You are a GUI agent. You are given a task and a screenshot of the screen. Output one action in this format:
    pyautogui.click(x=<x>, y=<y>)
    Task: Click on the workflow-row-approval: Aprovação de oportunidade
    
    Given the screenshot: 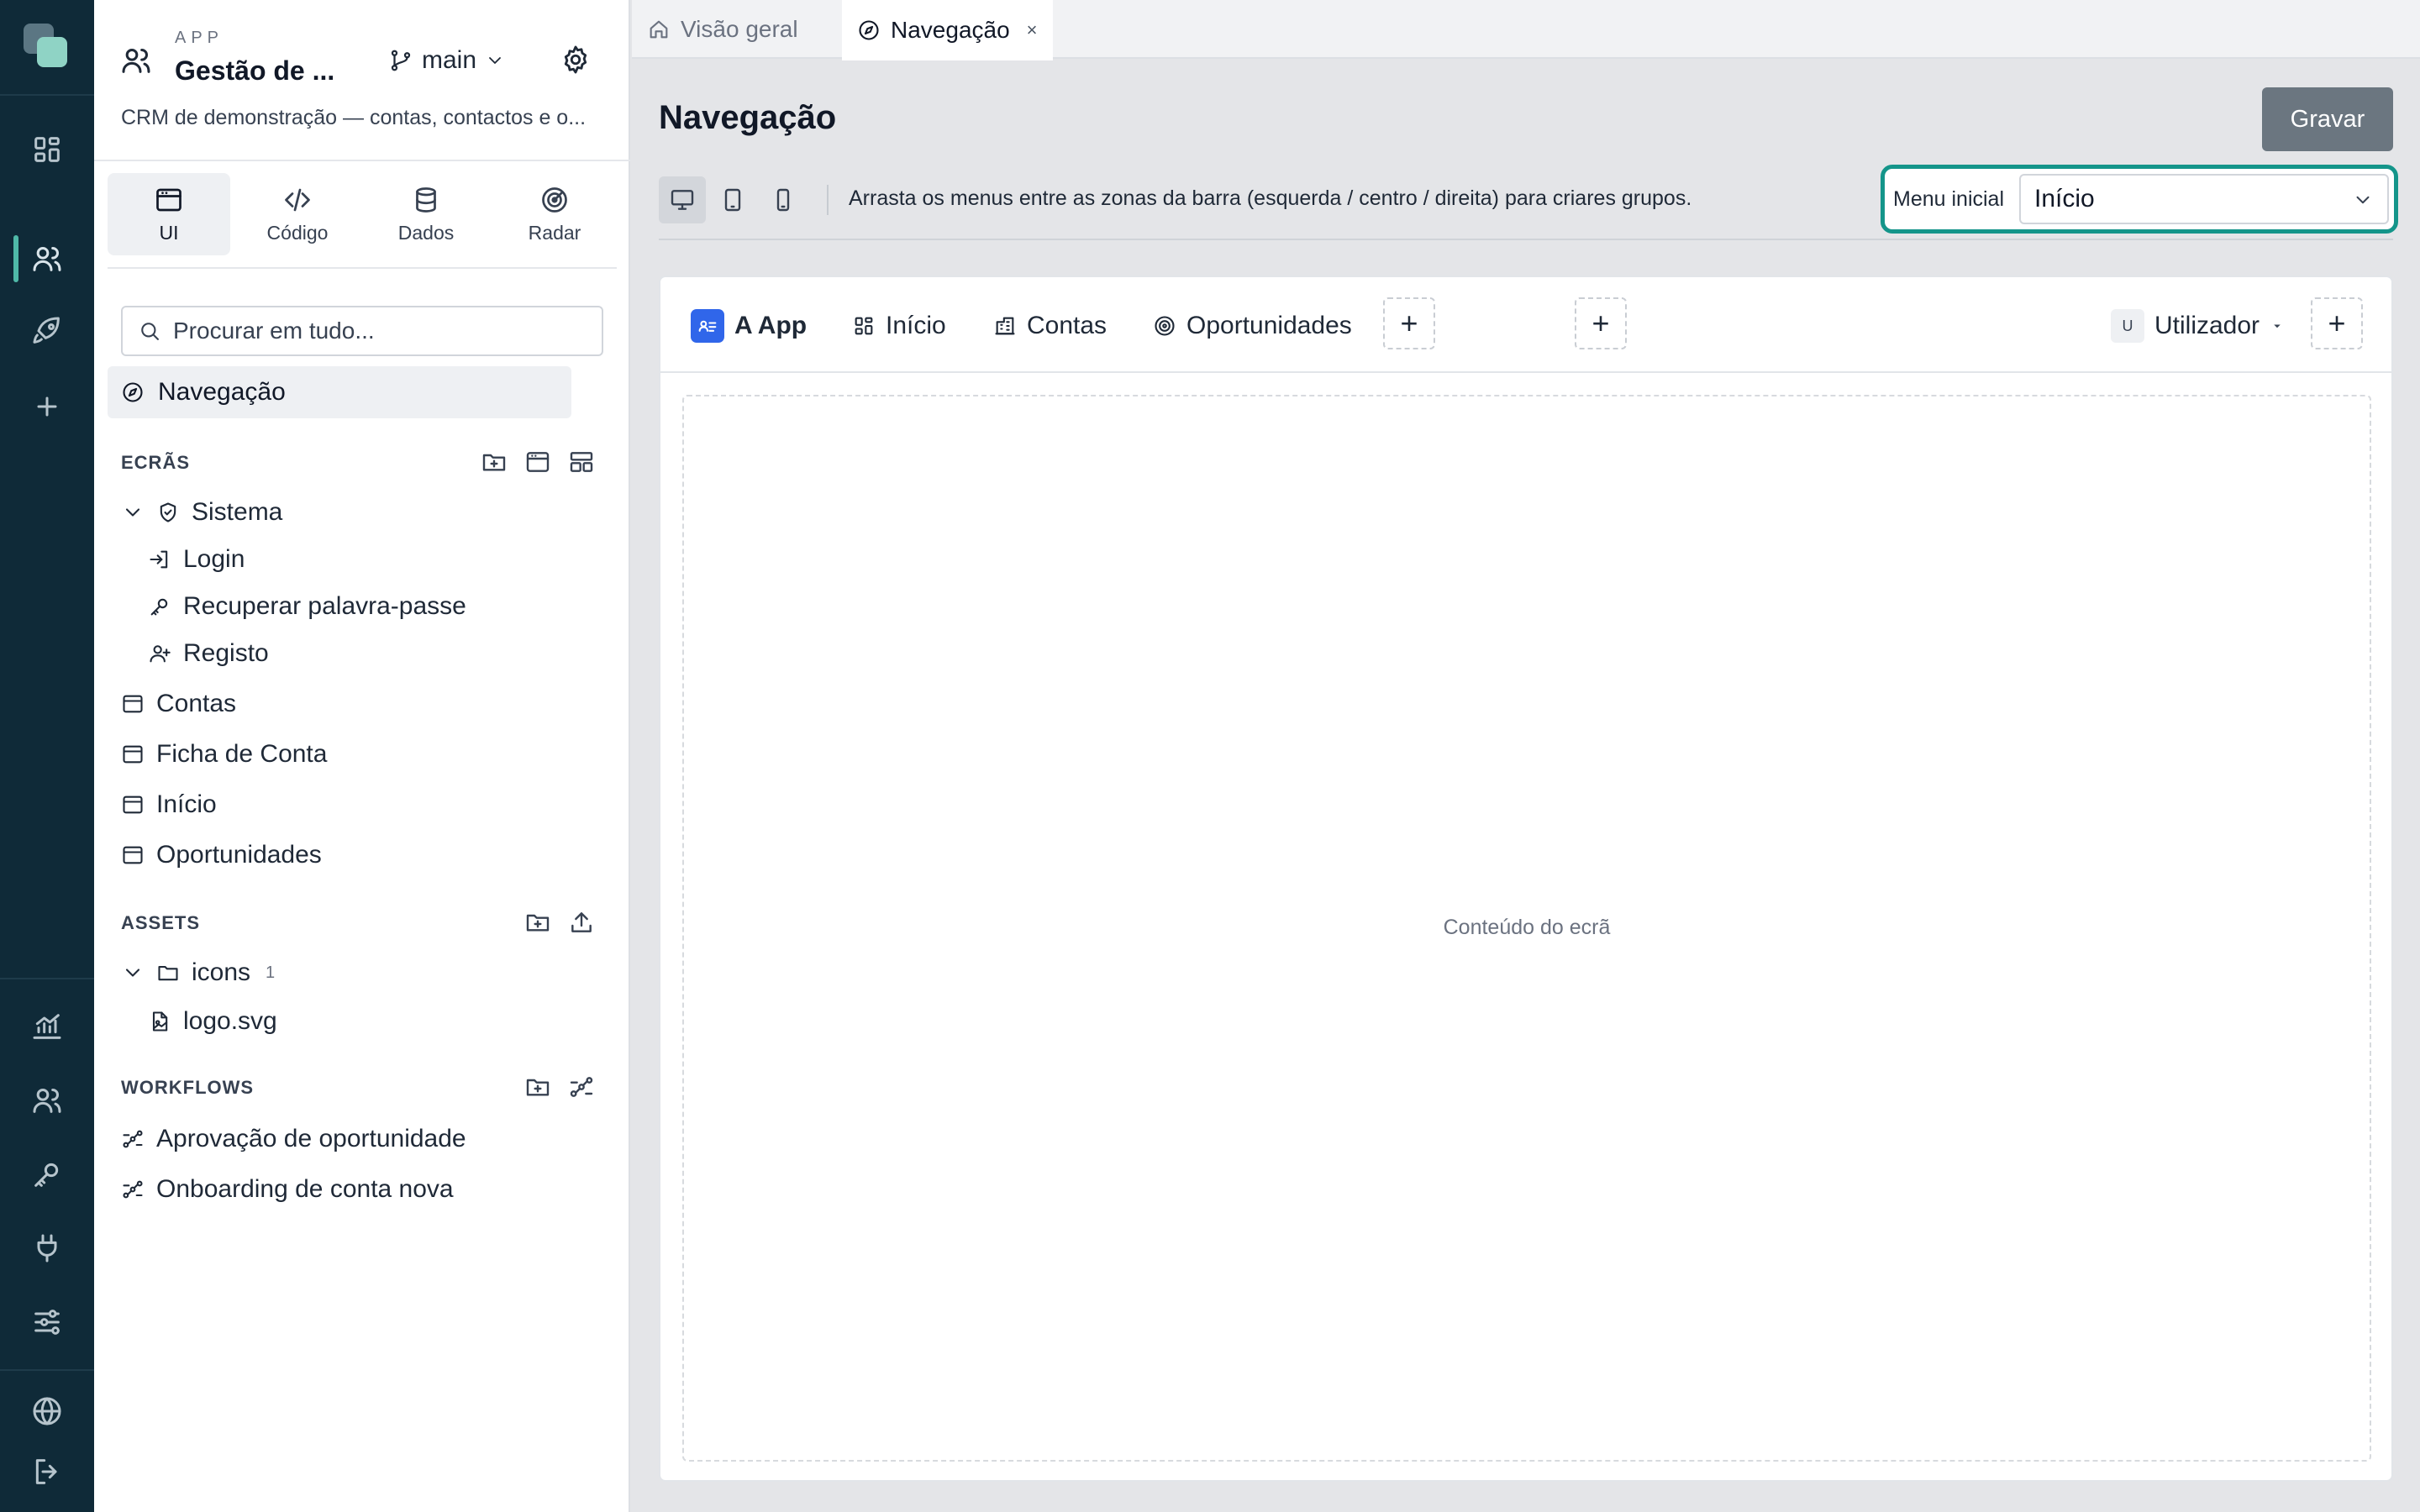 What is the action you would take?
    pyautogui.click(x=293, y=1139)
    